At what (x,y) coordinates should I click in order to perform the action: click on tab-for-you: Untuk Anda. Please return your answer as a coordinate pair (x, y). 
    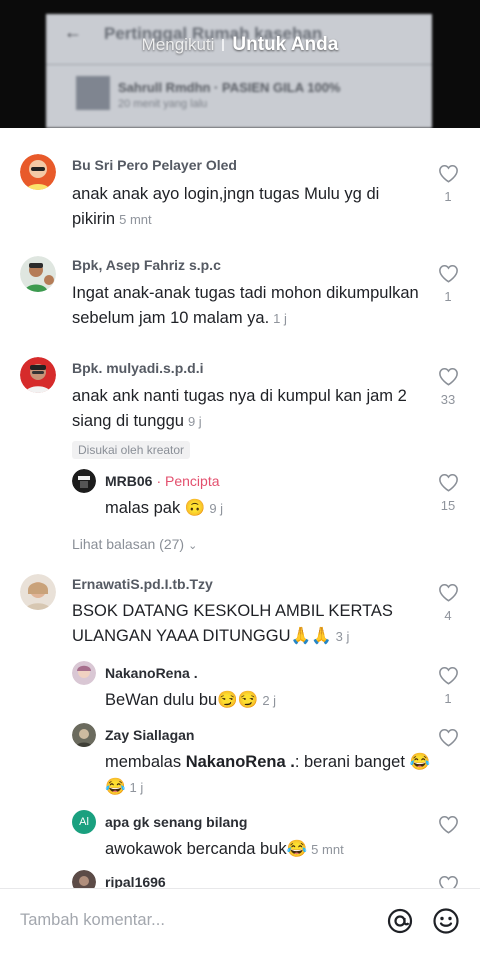
    Looking at the image, I should click on (285, 44).